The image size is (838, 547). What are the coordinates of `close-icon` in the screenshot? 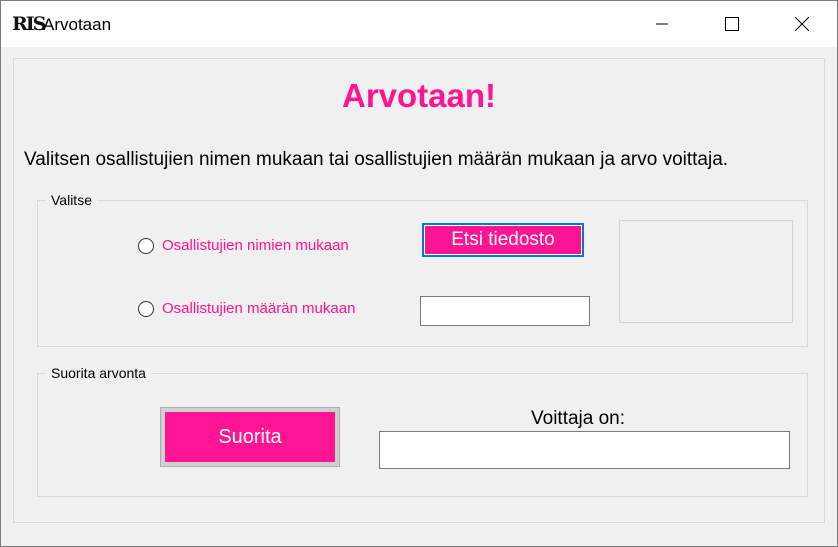 It's located at (802, 24).